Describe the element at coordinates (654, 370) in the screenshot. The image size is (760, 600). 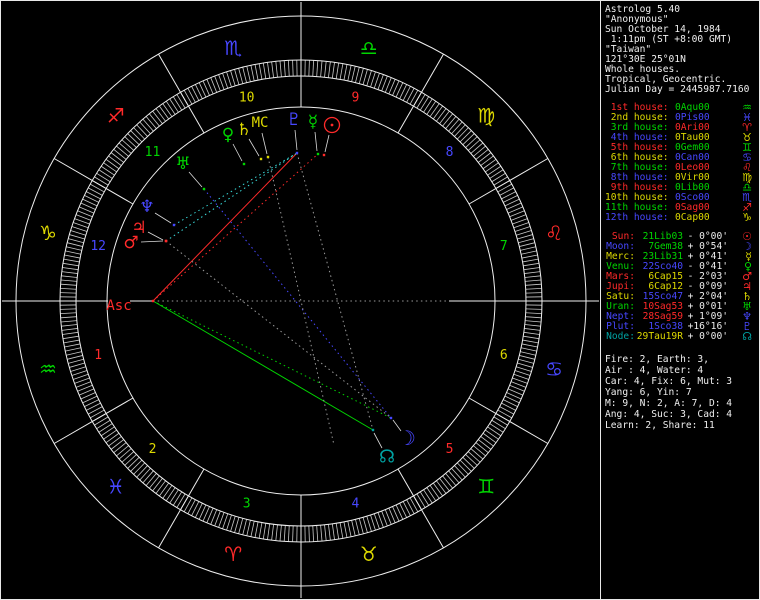
I see `totals-line-2: Air : 4, Water: 4` at that location.